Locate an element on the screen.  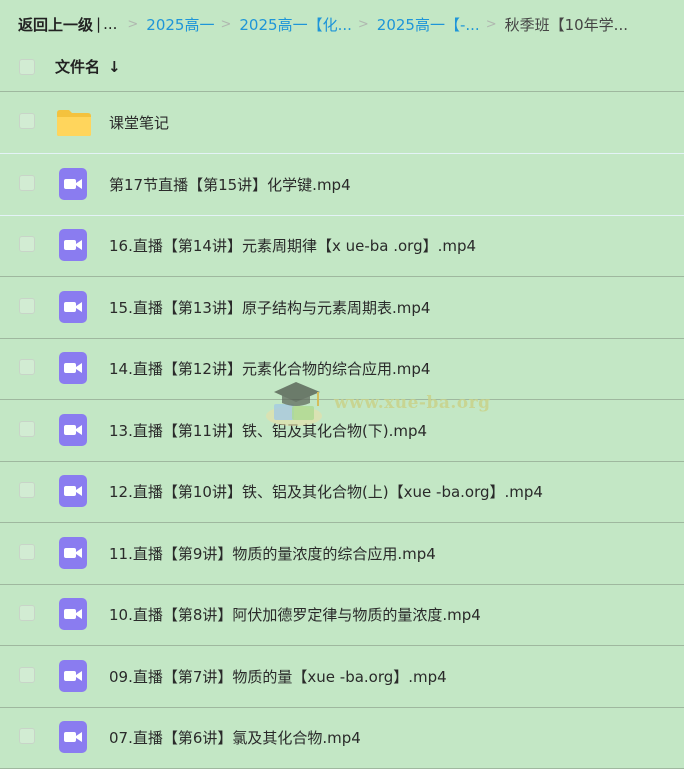
file-row: 15.直播【第13讲】原子结构与元素周期表.mp4 is located at coordinates (342, 308).